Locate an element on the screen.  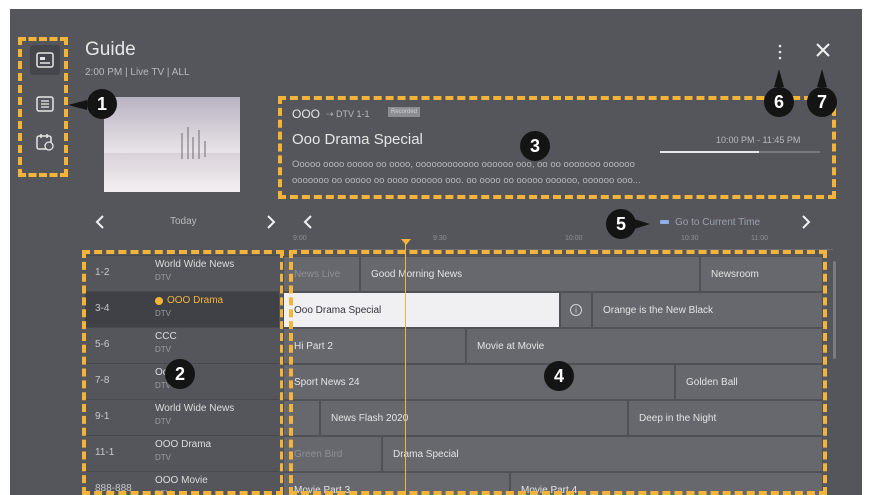
program-cell: Movie Part 3 is located at coordinates (396, 483).